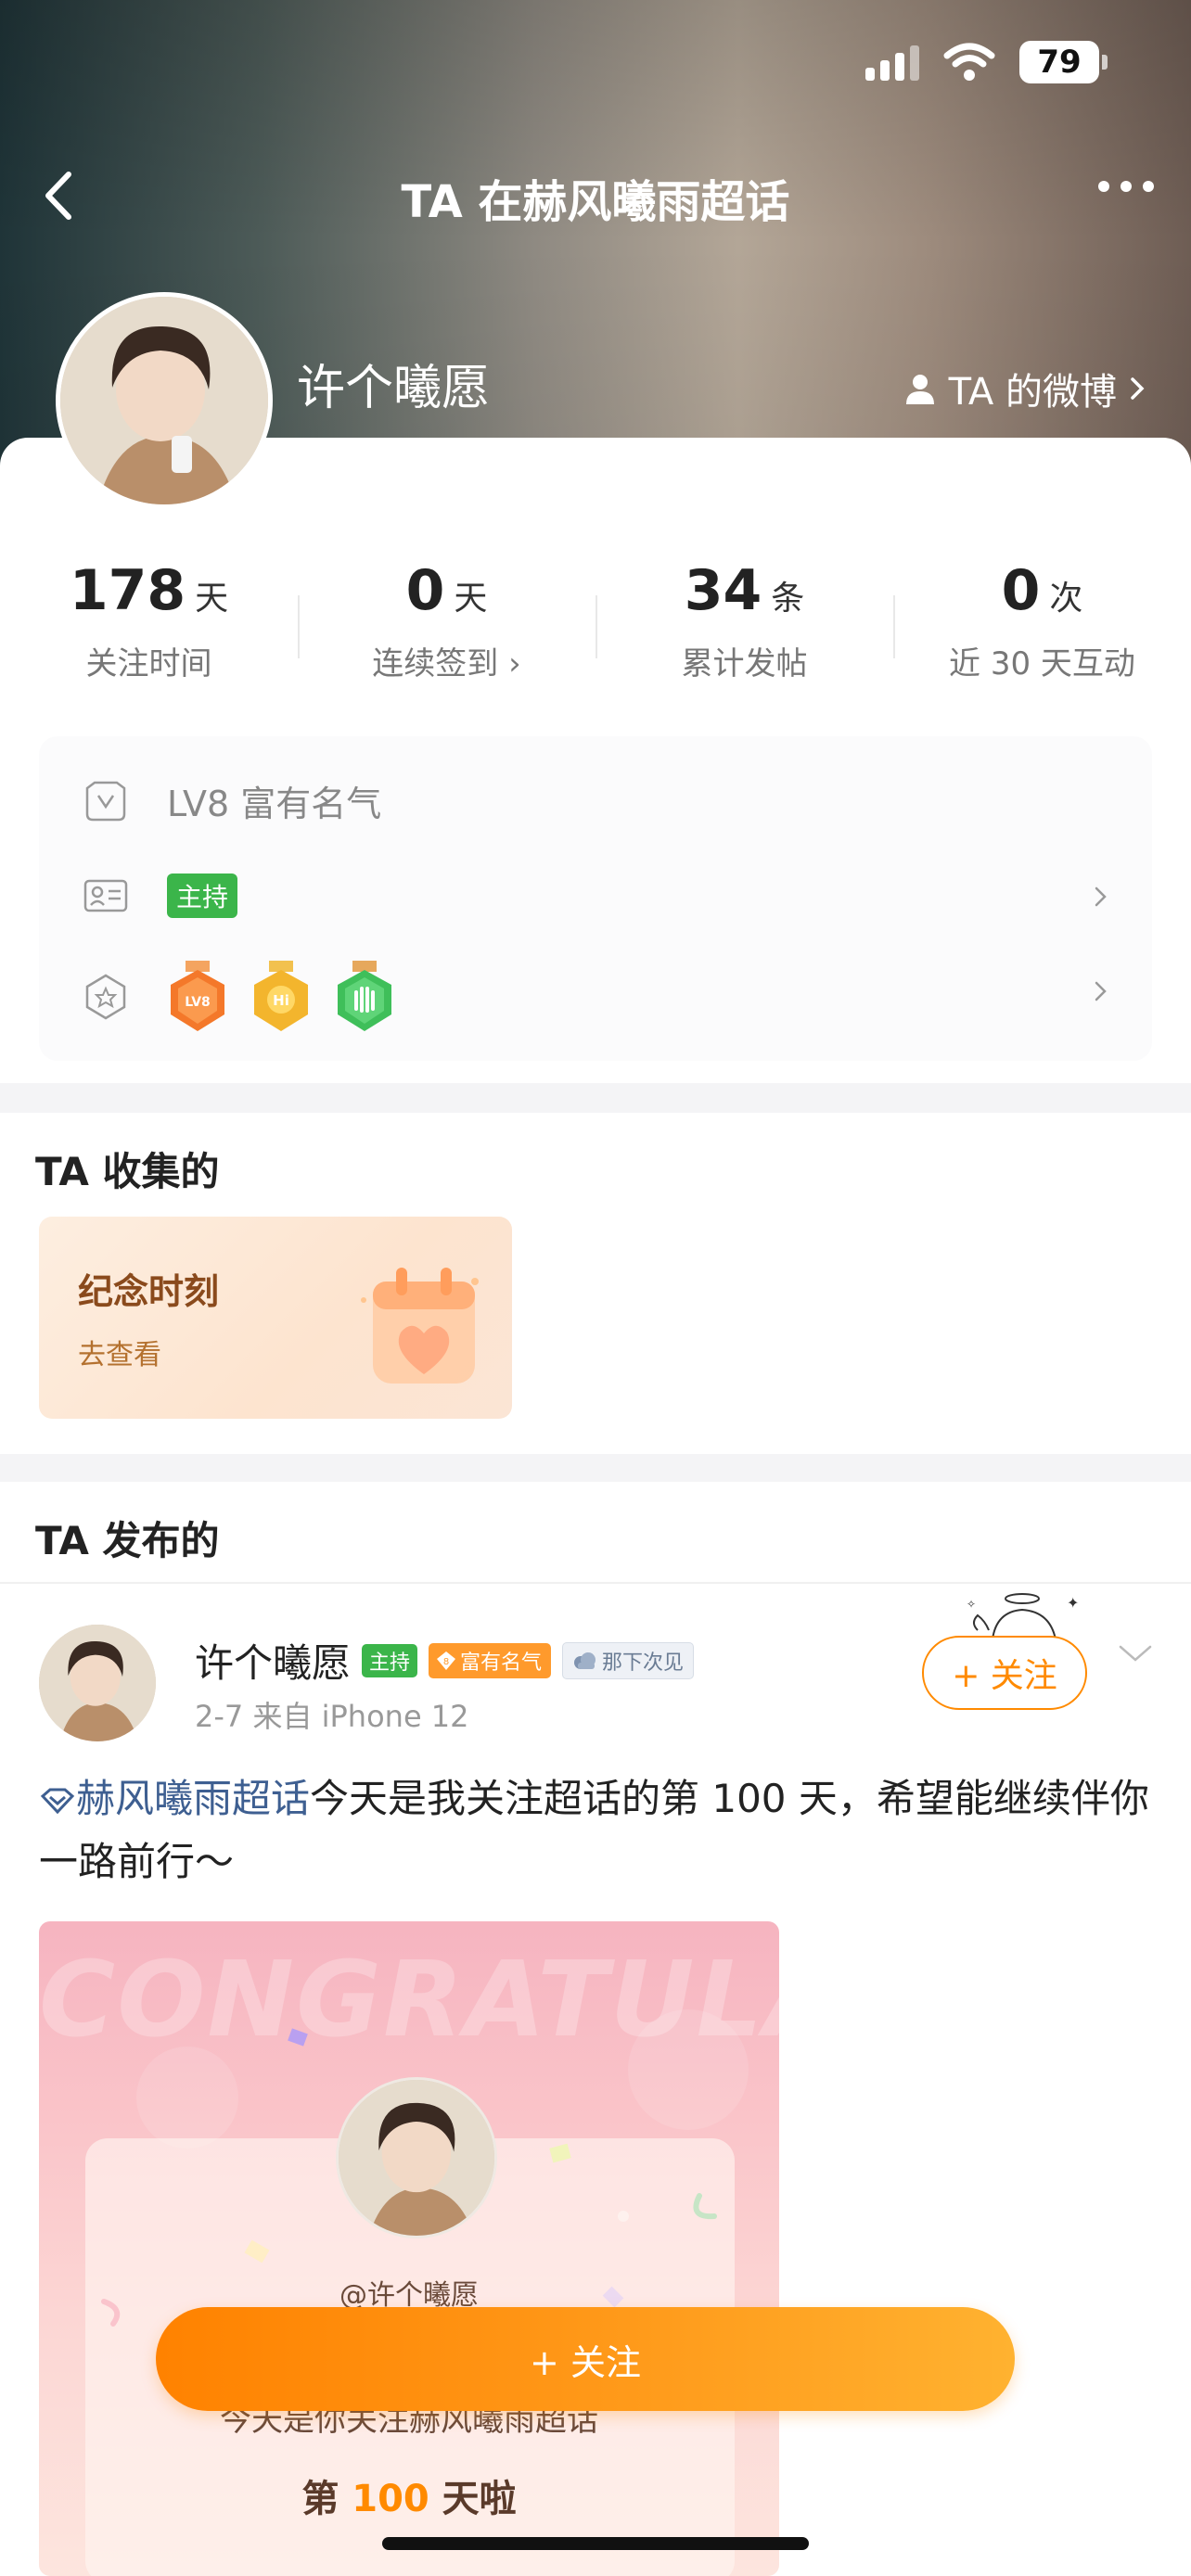 The width and height of the screenshot is (1191, 2576). What do you see at coordinates (1004, 1673) in the screenshot?
I see `post-follow-button: + 关注` at bounding box center [1004, 1673].